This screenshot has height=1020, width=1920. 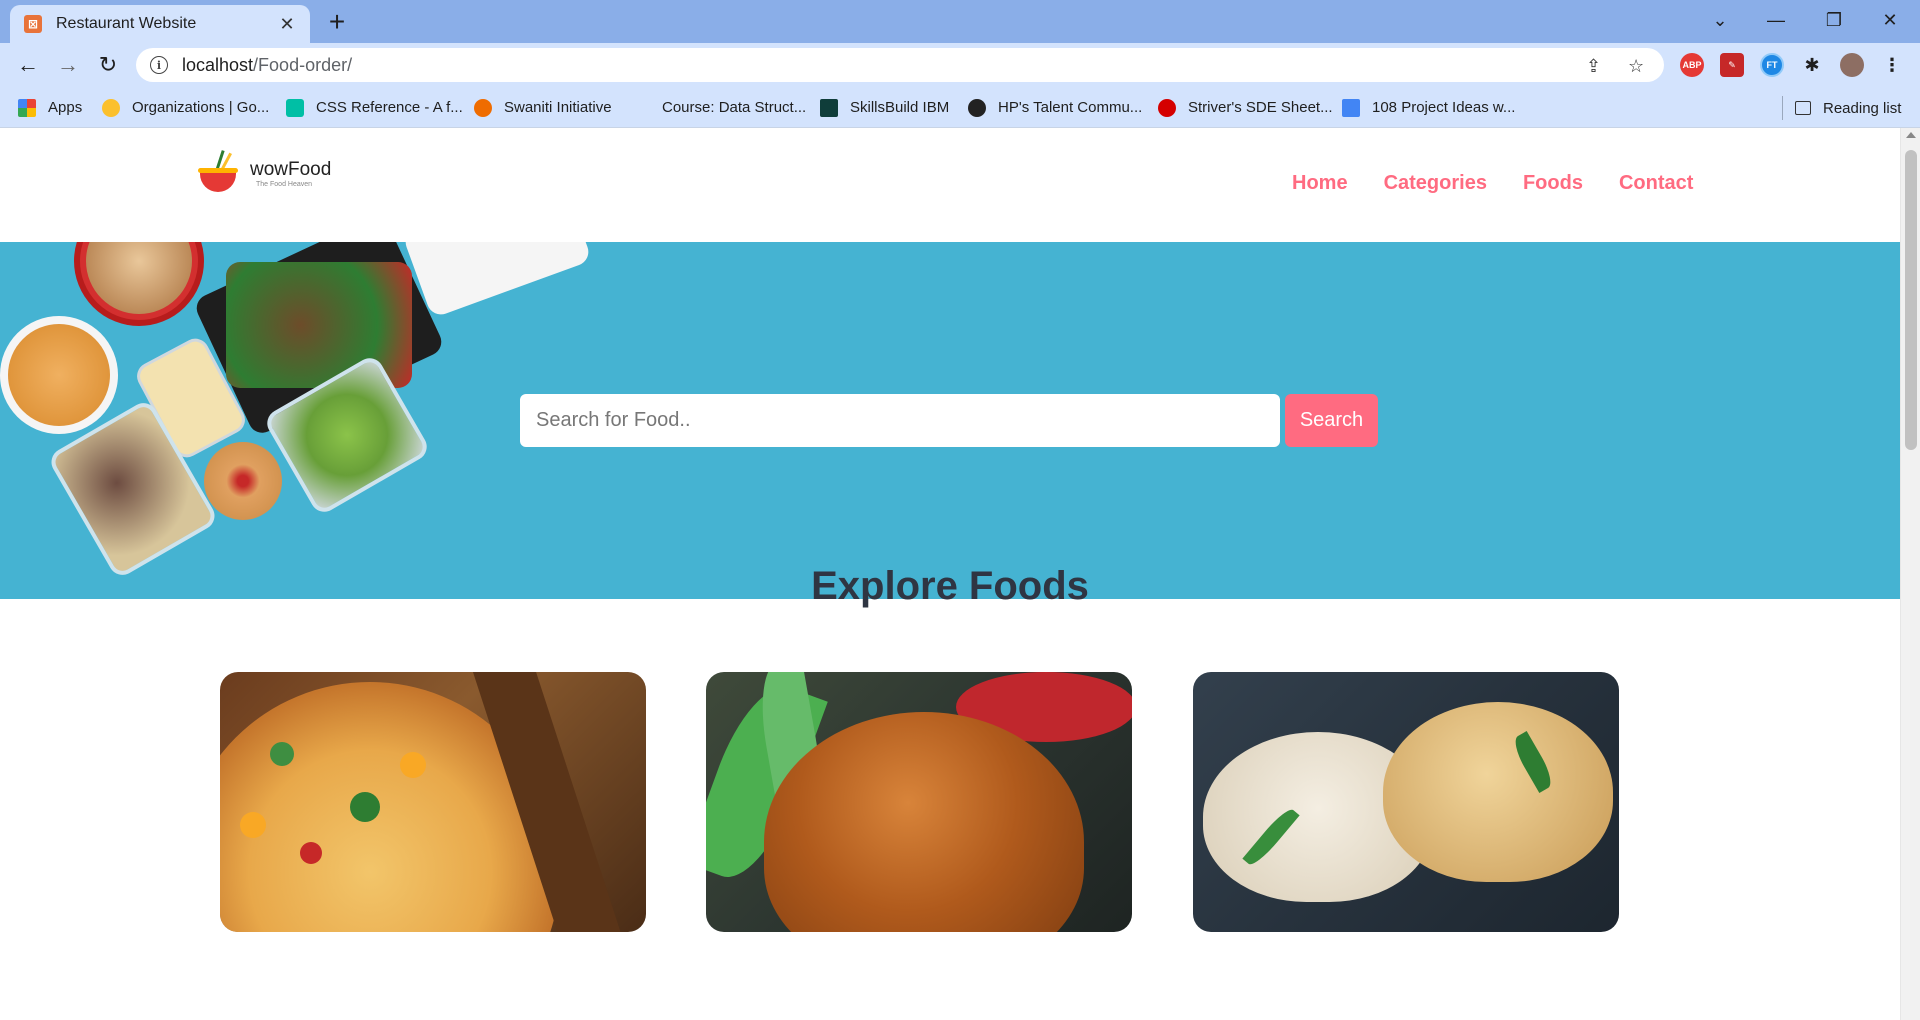 What do you see at coordinates (337, 23) in the screenshot?
I see `new-tab-button: +` at bounding box center [337, 23].